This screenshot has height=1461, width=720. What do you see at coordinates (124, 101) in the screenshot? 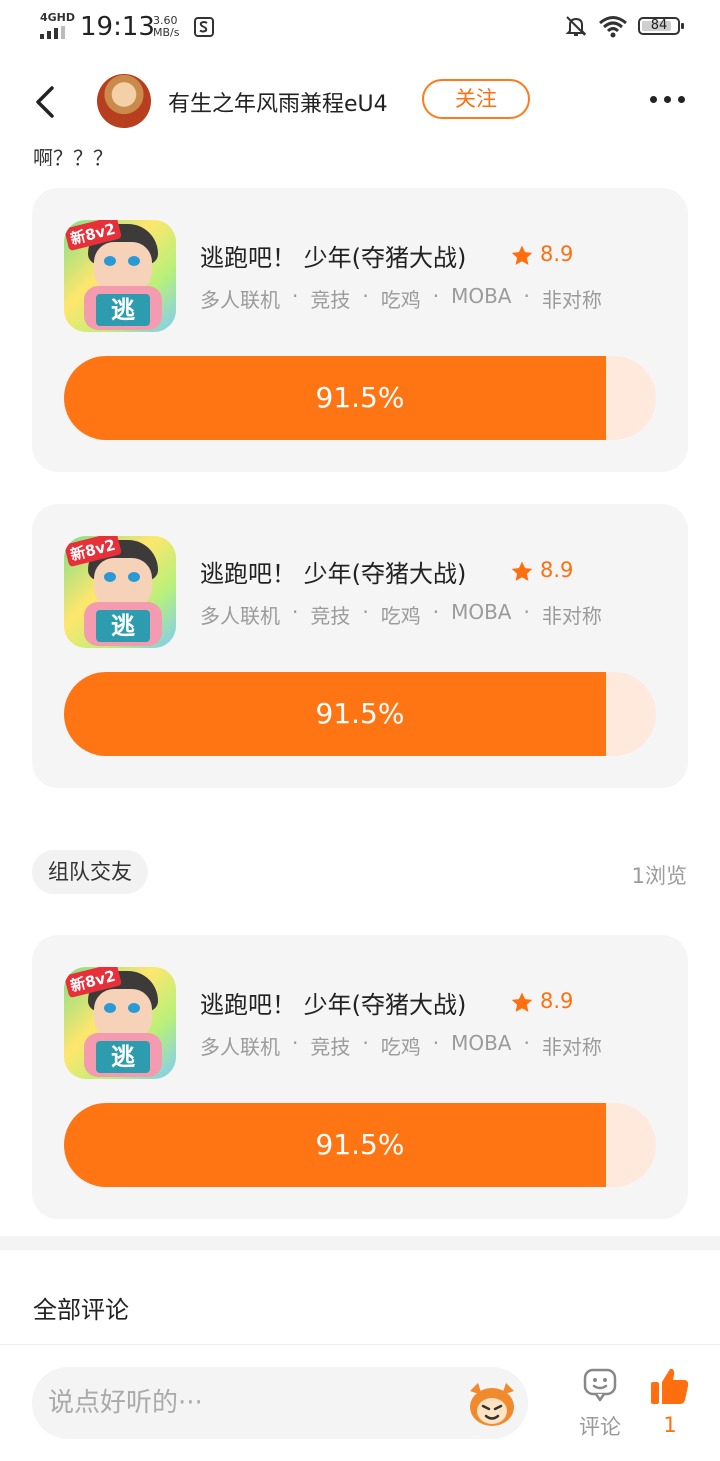
I see `avatar` at bounding box center [124, 101].